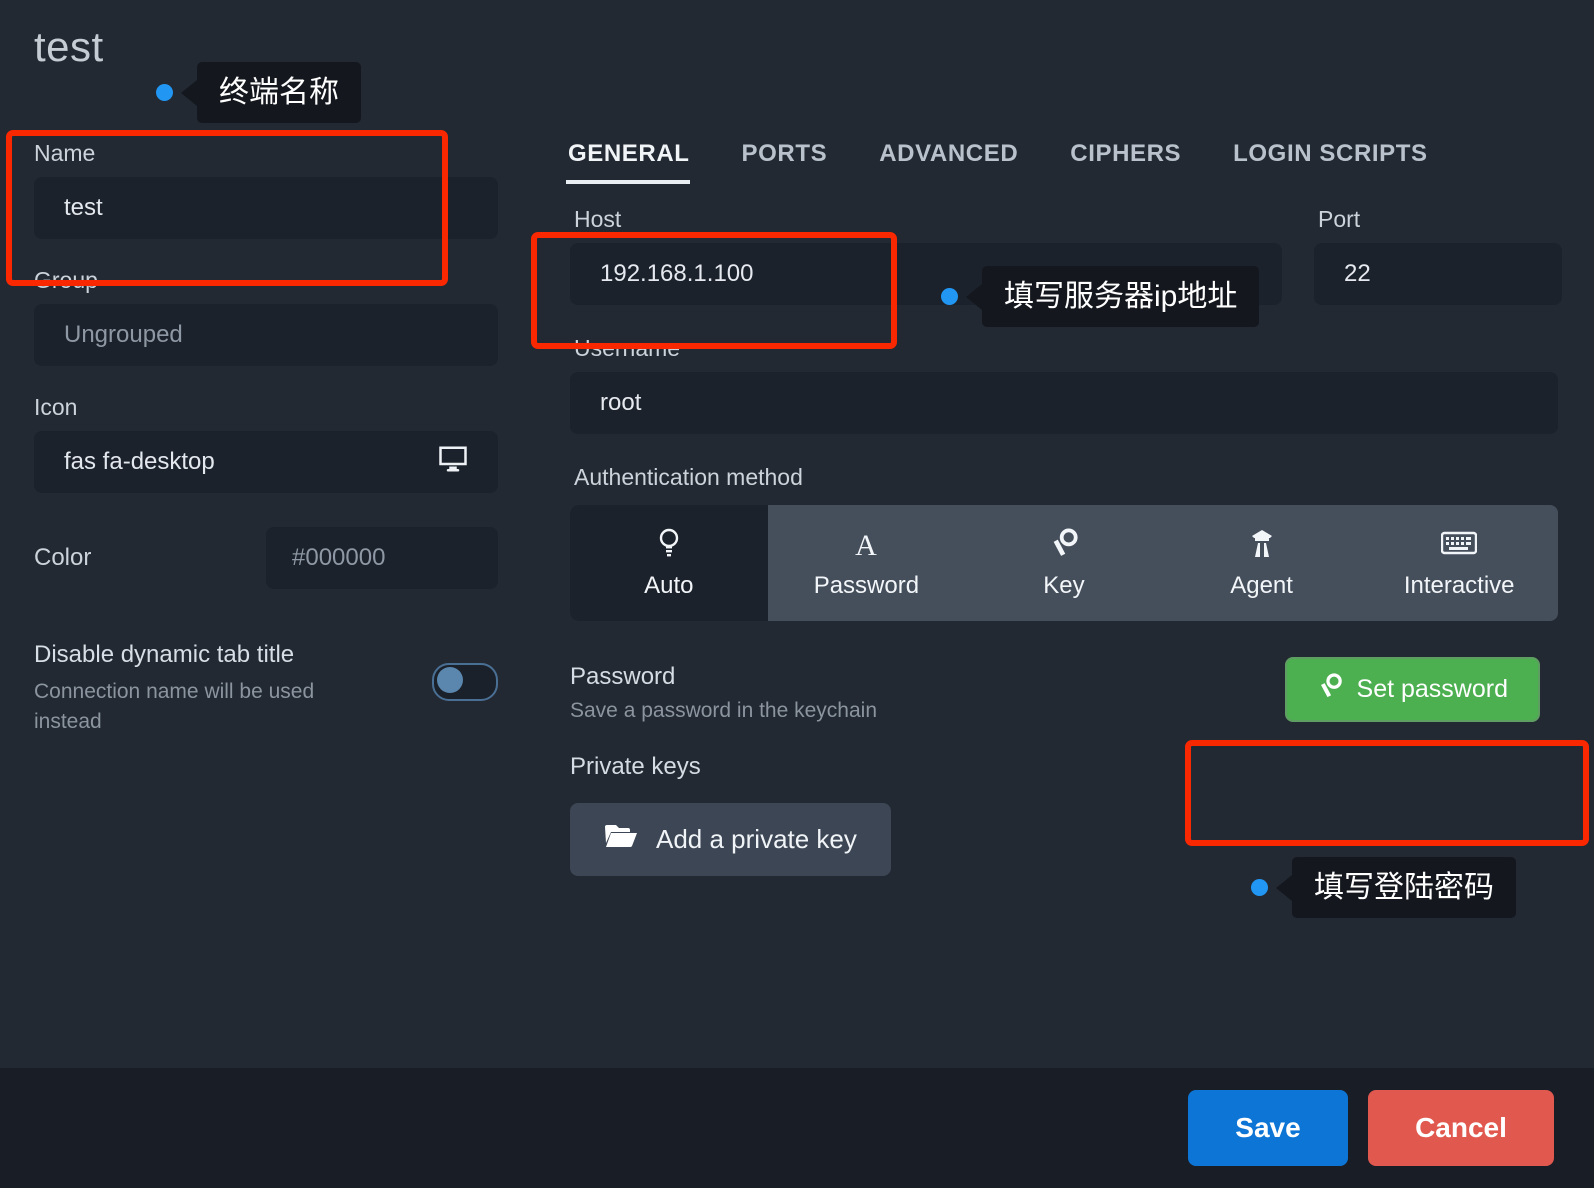  I want to click on tab-general: GENERAL, so click(641, 162).